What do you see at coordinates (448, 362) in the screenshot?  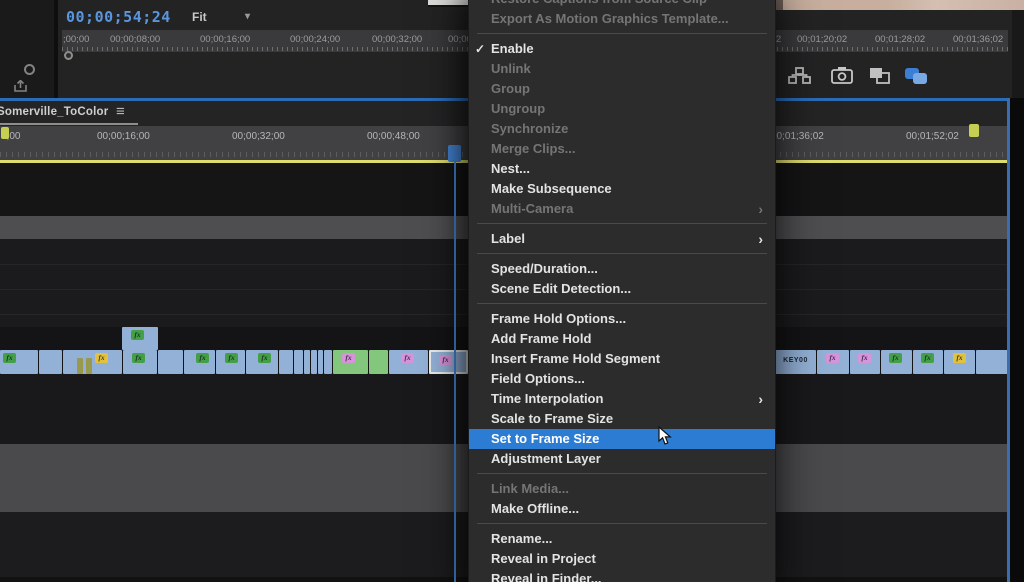 I see `selected-clip: fx` at bounding box center [448, 362].